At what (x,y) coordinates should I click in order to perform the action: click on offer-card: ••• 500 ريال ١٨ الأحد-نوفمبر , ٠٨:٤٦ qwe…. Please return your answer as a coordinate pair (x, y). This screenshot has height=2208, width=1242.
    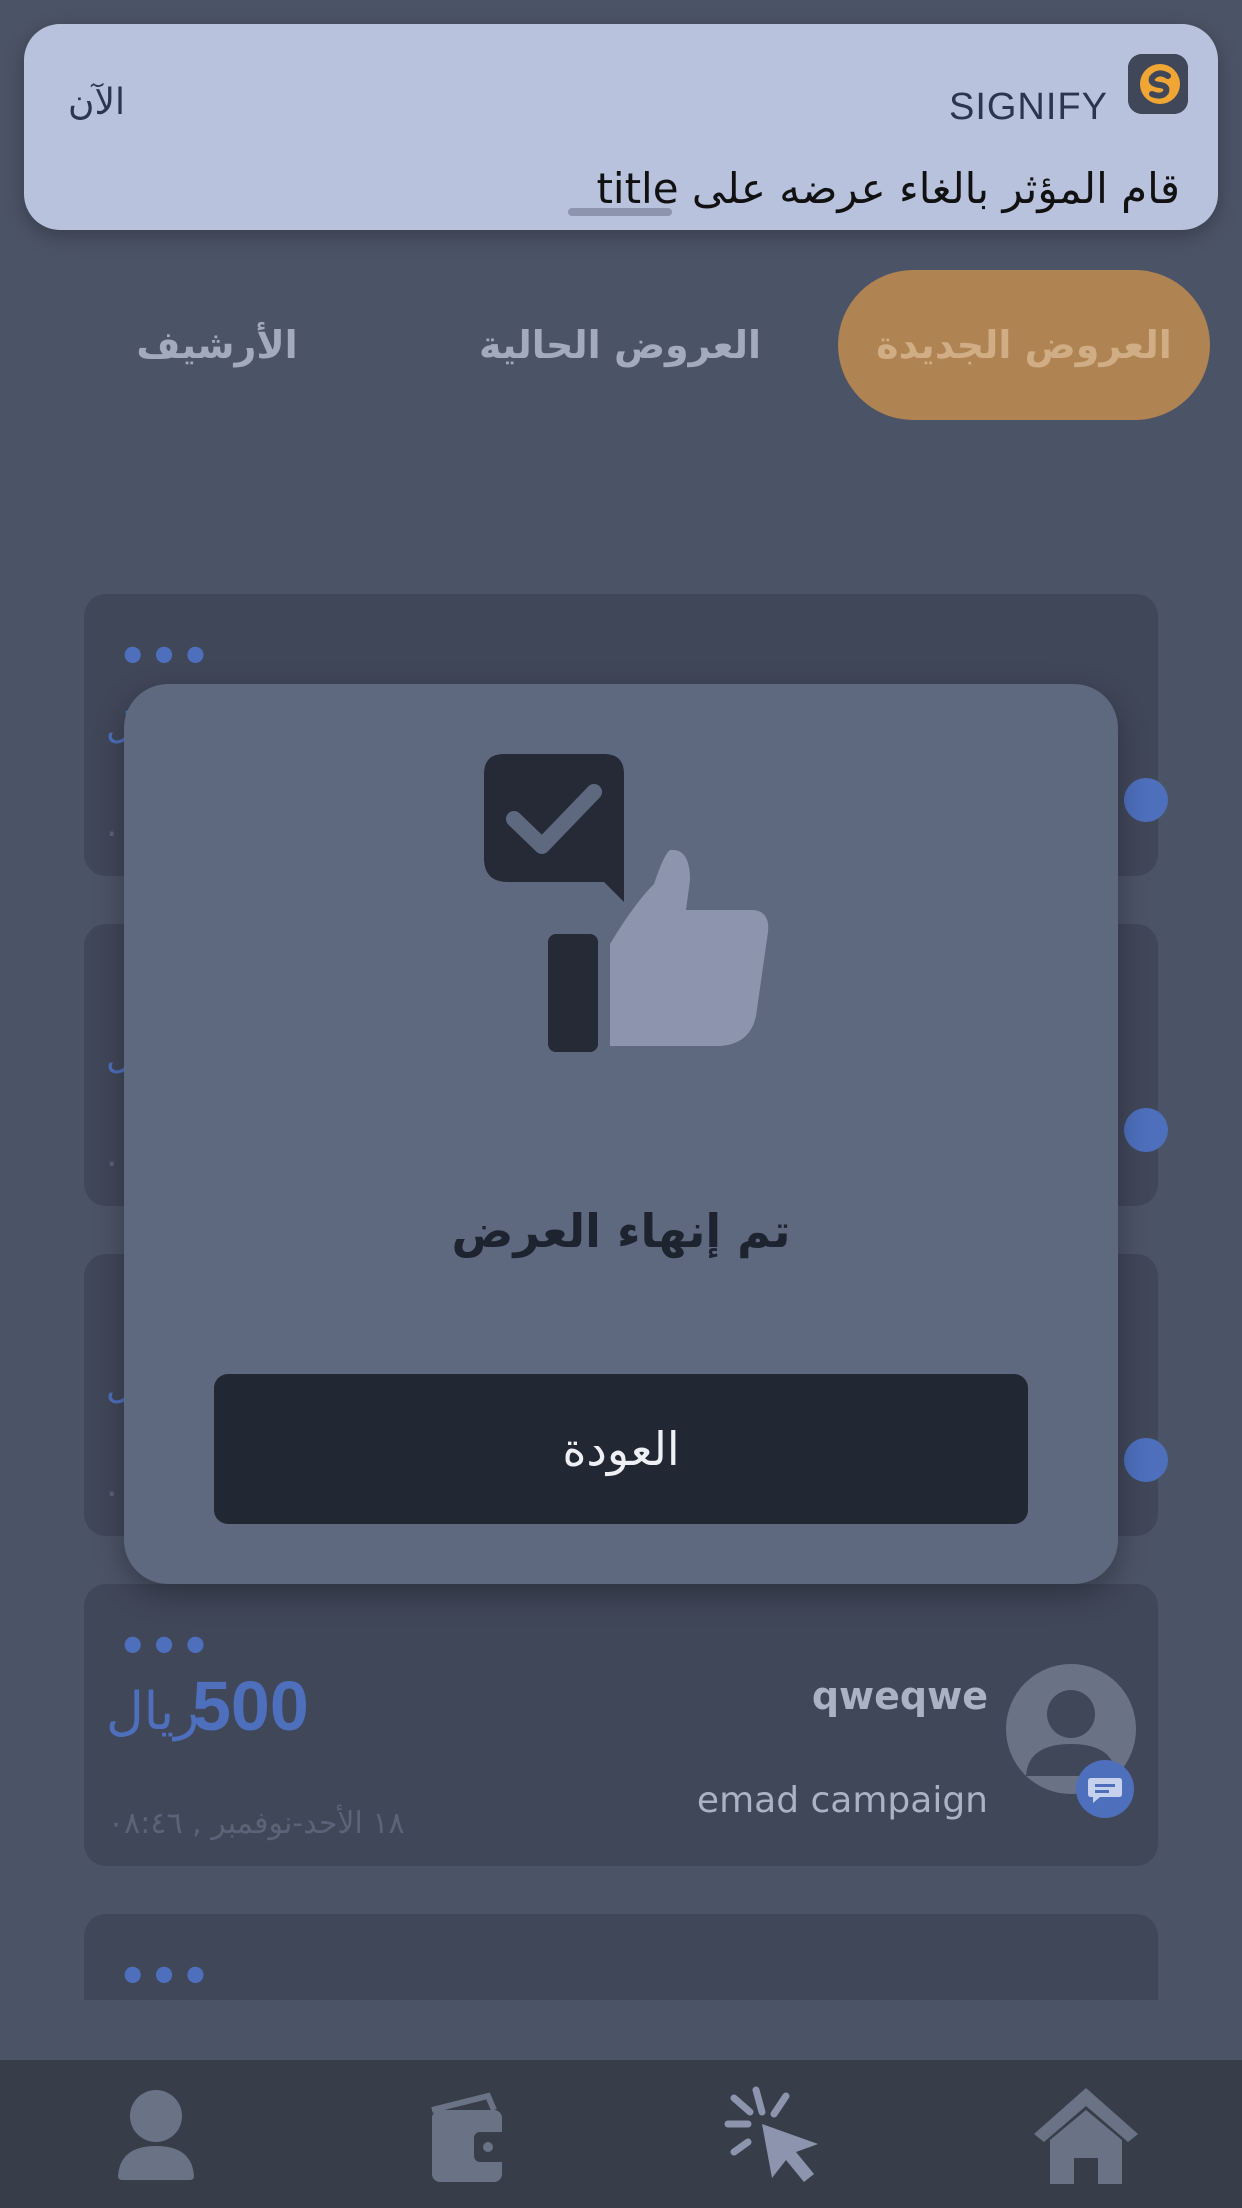
    Looking at the image, I should click on (621, 1725).